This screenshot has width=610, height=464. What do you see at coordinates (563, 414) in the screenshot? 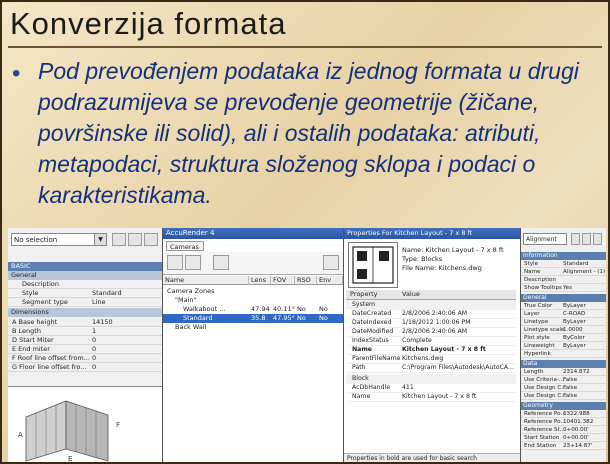
I see `property-row: Reference Po... 6322.988` at bounding box center [563, 414].